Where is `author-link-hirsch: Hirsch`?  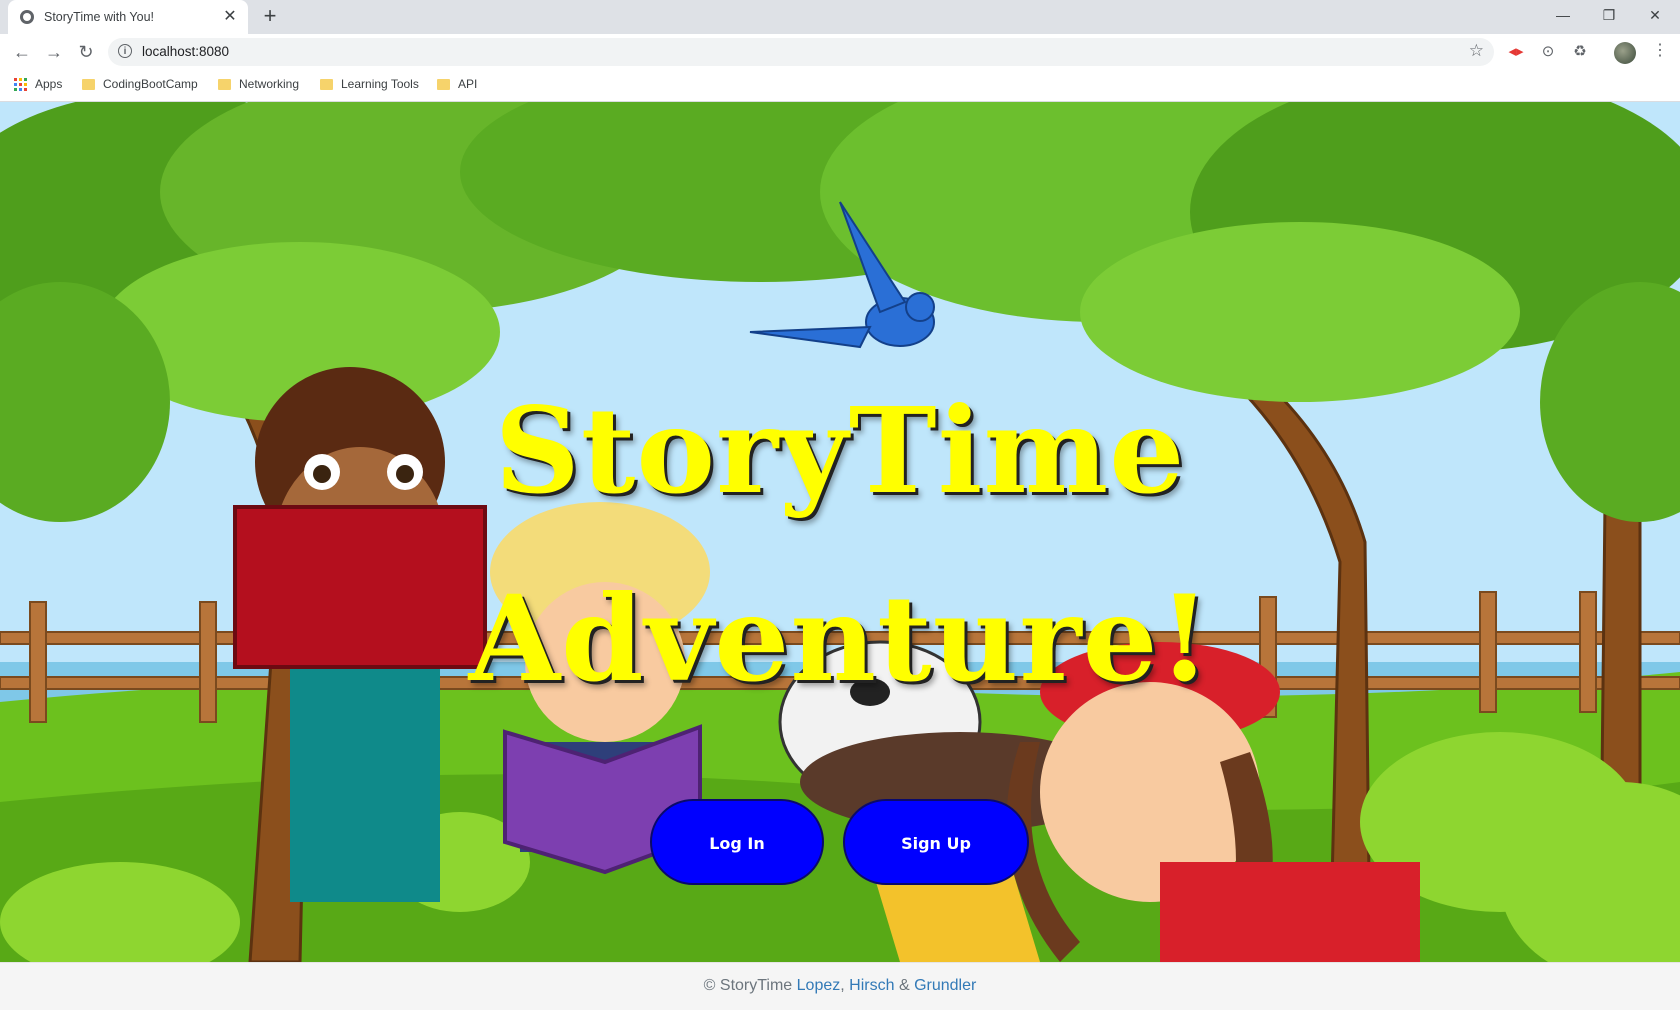
author-link-hirsch: Hirsch is located at coordinates (871, 985).